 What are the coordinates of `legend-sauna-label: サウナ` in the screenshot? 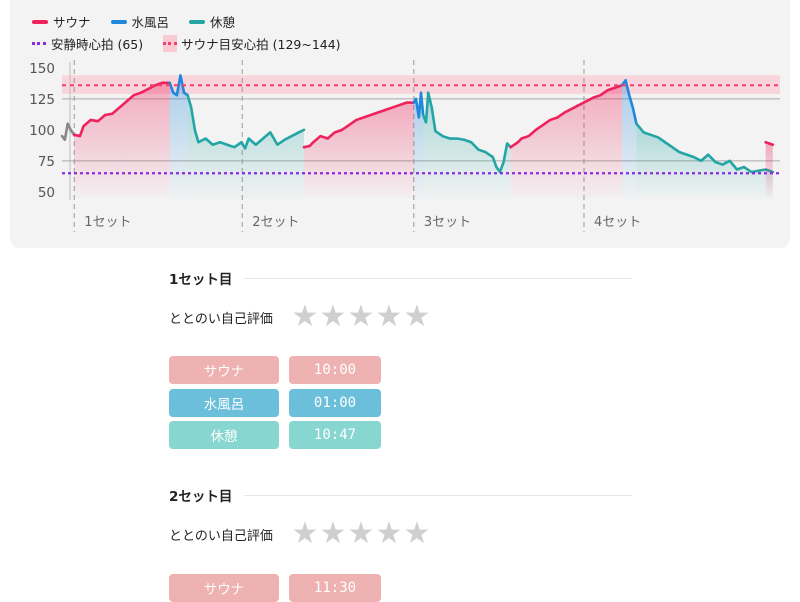 It's located at (72, 22).